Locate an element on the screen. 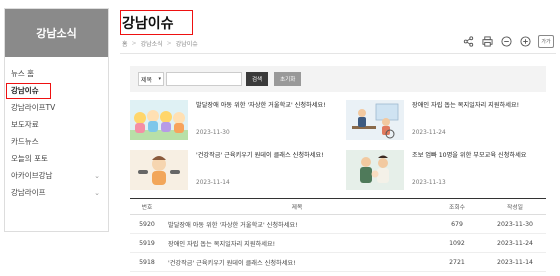 The image size is (560, 276). card-title: '건강작금' 근육키우기 원데이 클래스 신청하세요! is located at coordinates (260, 155).